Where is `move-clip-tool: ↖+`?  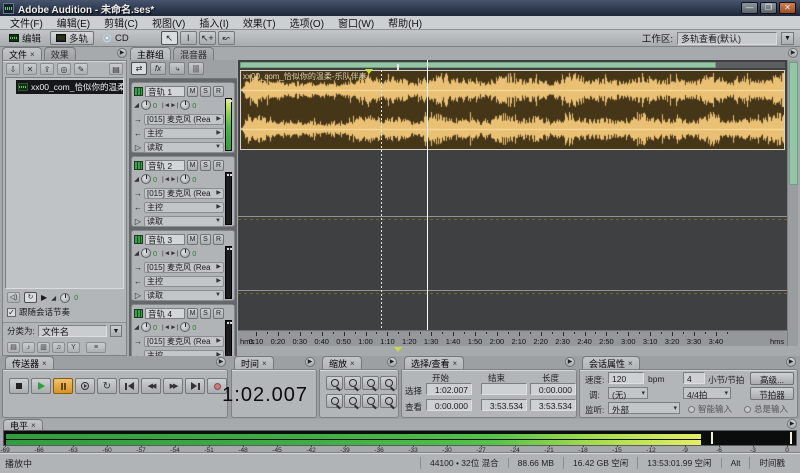
move-clip-tool: ↖+ is located at coordinates (207, 38).